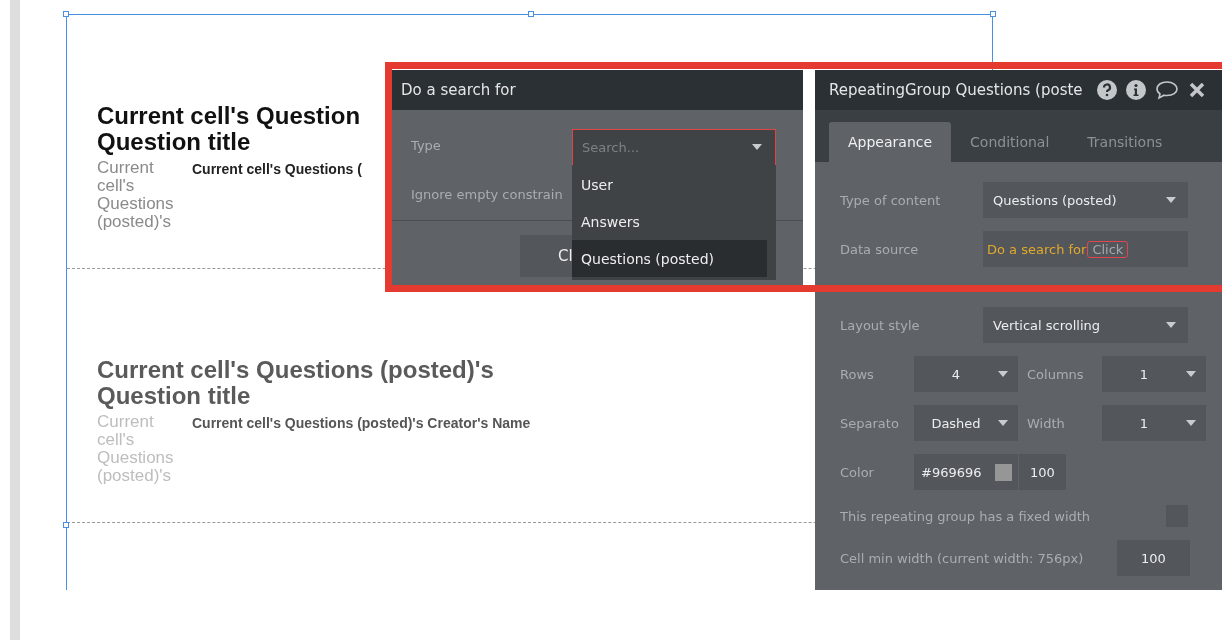  What do you see at coordinates (1196, 90) in the screenshot?
I see `close-icon` at bounding box center [1196, 90].